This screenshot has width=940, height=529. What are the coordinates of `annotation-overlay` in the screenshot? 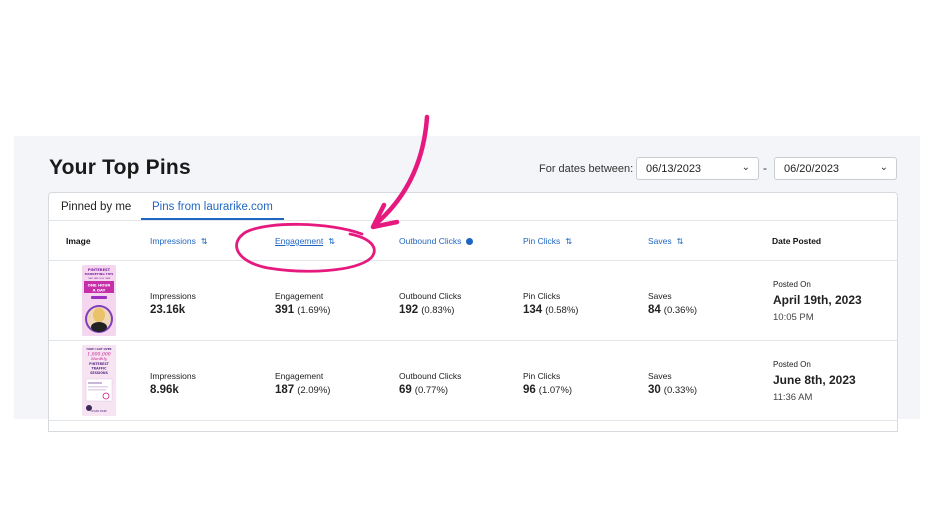 It's located at (332, 193).